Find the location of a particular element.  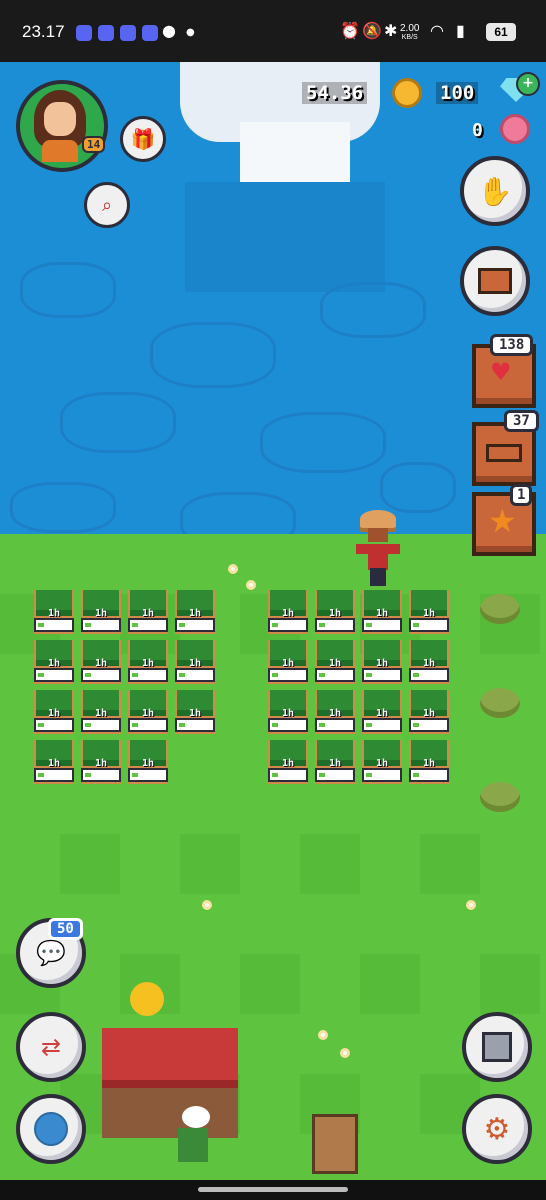

network-speed-unit: KB/S is located at coordinates (409, 37).